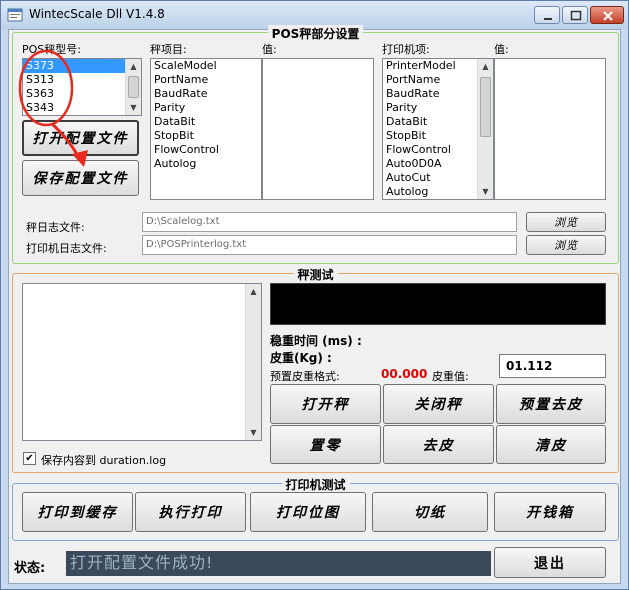 The width and height of the screenshot is (629, 590). What do you see at coordinates (550, 562) in the screenshot?
I see `exit-button: 退出` at bounding box center [550, 562].